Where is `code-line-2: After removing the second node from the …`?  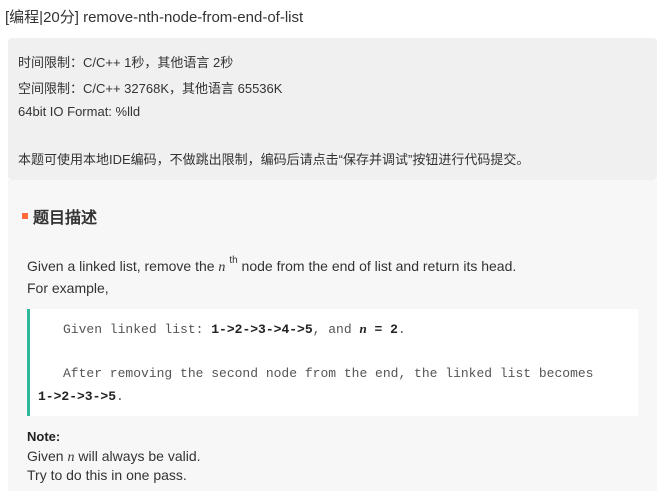
code-line-2: After removing the second node from the … is located at coordinates (328, 373).